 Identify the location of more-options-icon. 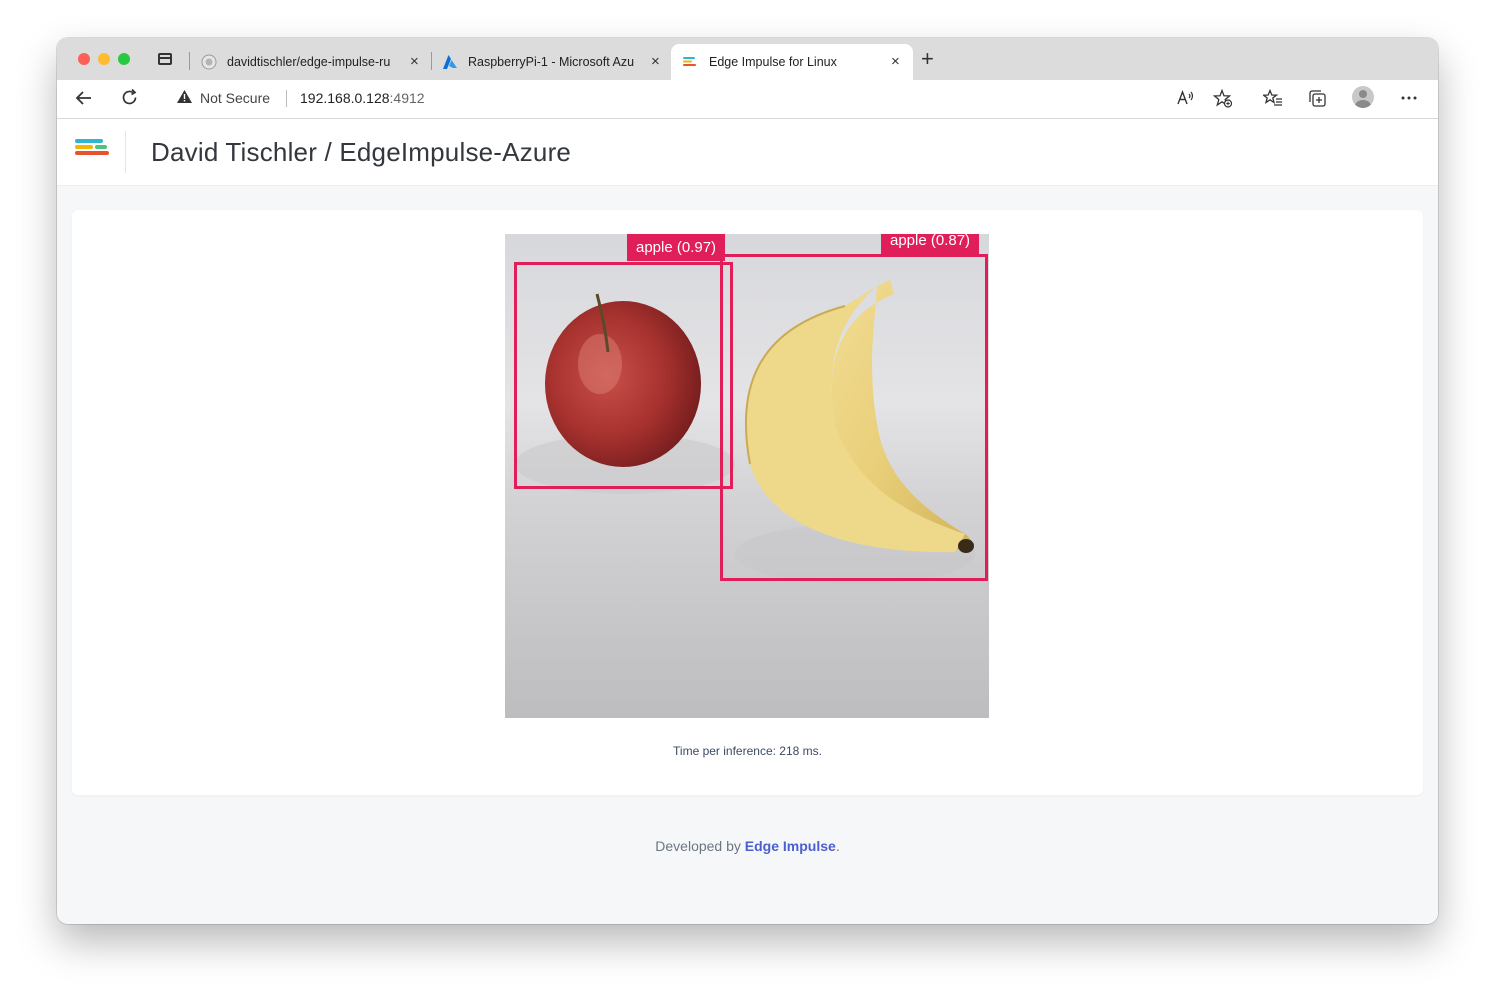
(1409, 98).